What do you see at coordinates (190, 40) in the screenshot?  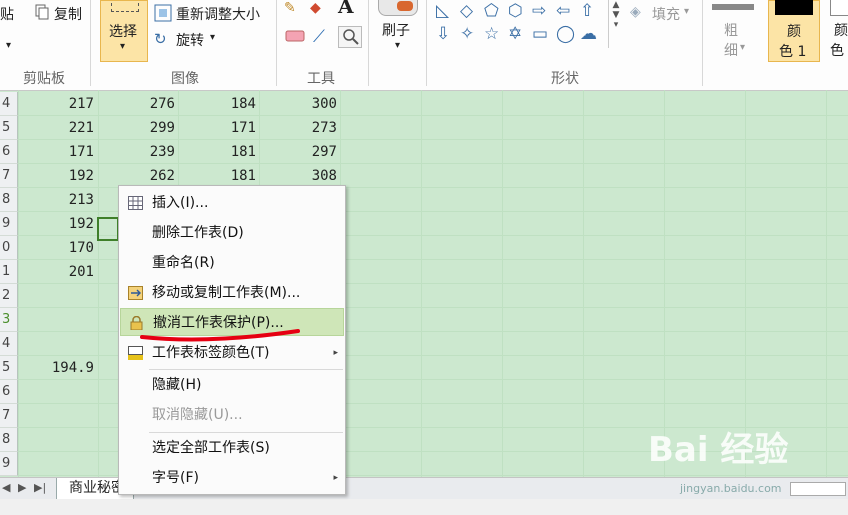 I see `rotate-button: 旋转` at bounding box center [190, 40].